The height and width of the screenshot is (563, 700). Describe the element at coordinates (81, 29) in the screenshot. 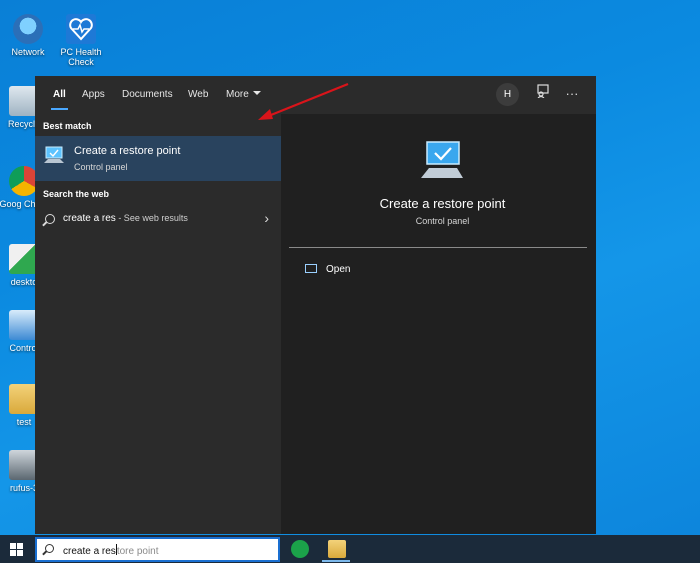

I see `pc-health-check-icon` at that location.